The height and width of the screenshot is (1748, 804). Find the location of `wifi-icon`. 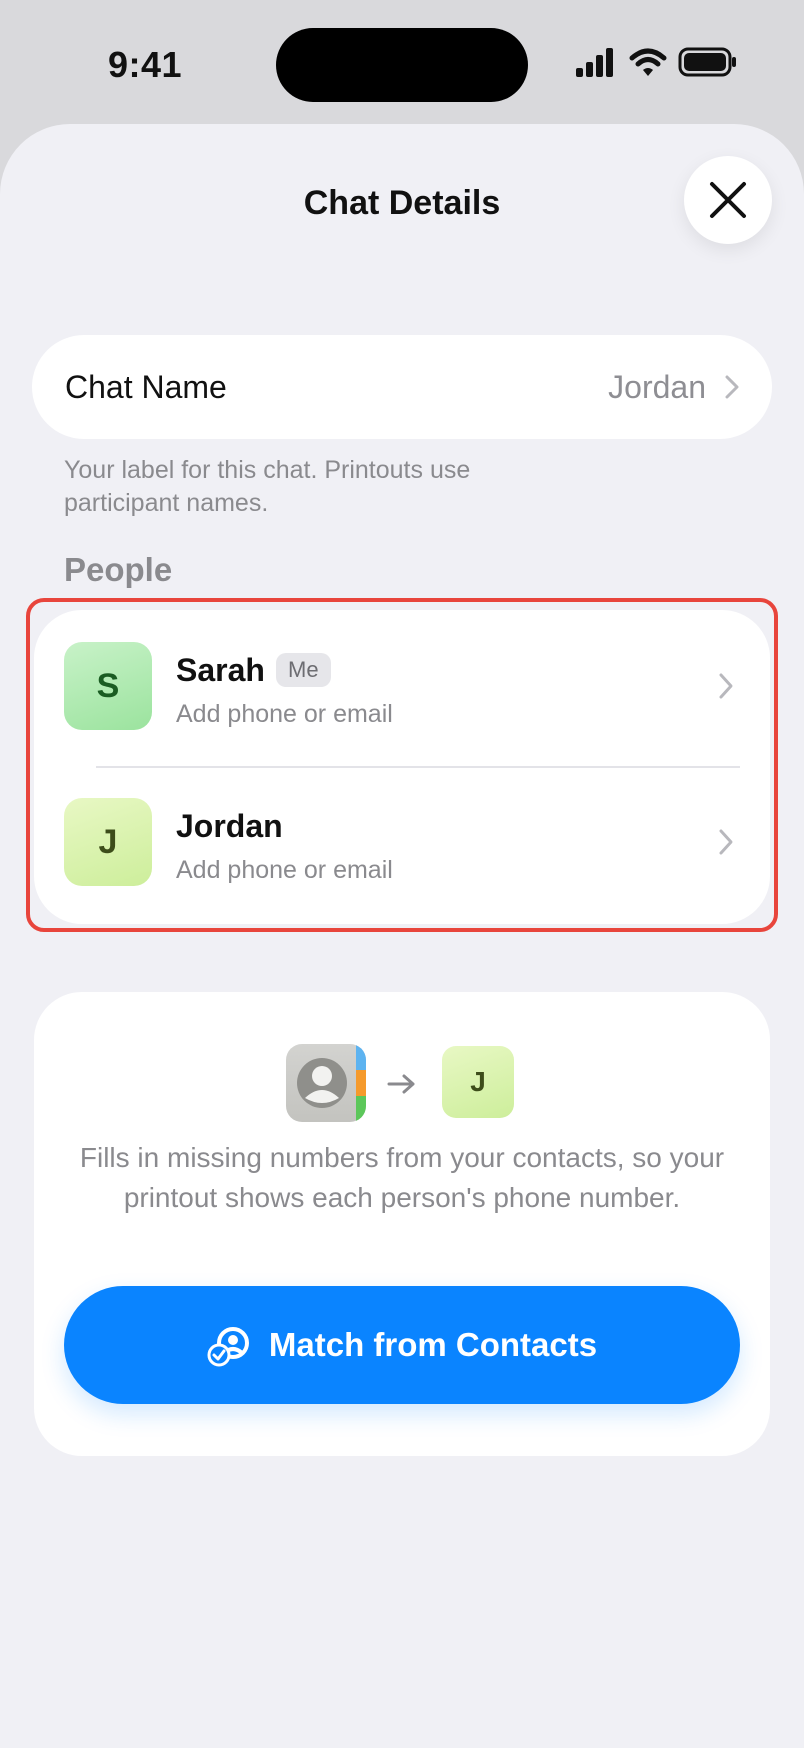

wifi-icon is located at coordinates (648, 62).